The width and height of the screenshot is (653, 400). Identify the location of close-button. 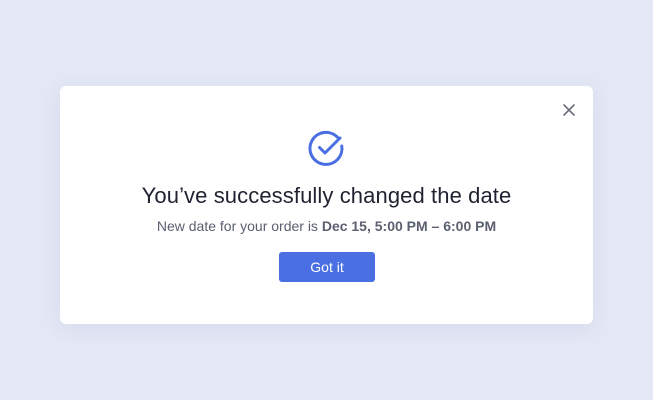
(569, 110).